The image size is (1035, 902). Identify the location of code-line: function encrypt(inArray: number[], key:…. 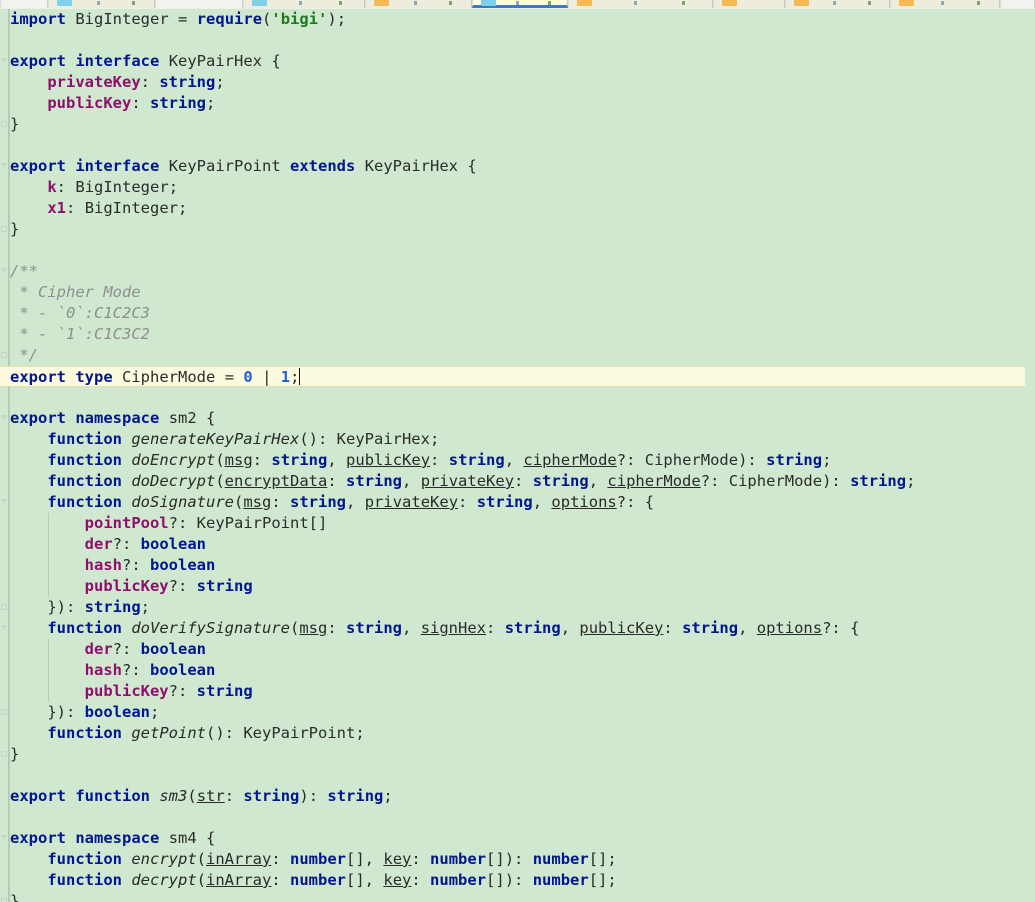
(522, 859).